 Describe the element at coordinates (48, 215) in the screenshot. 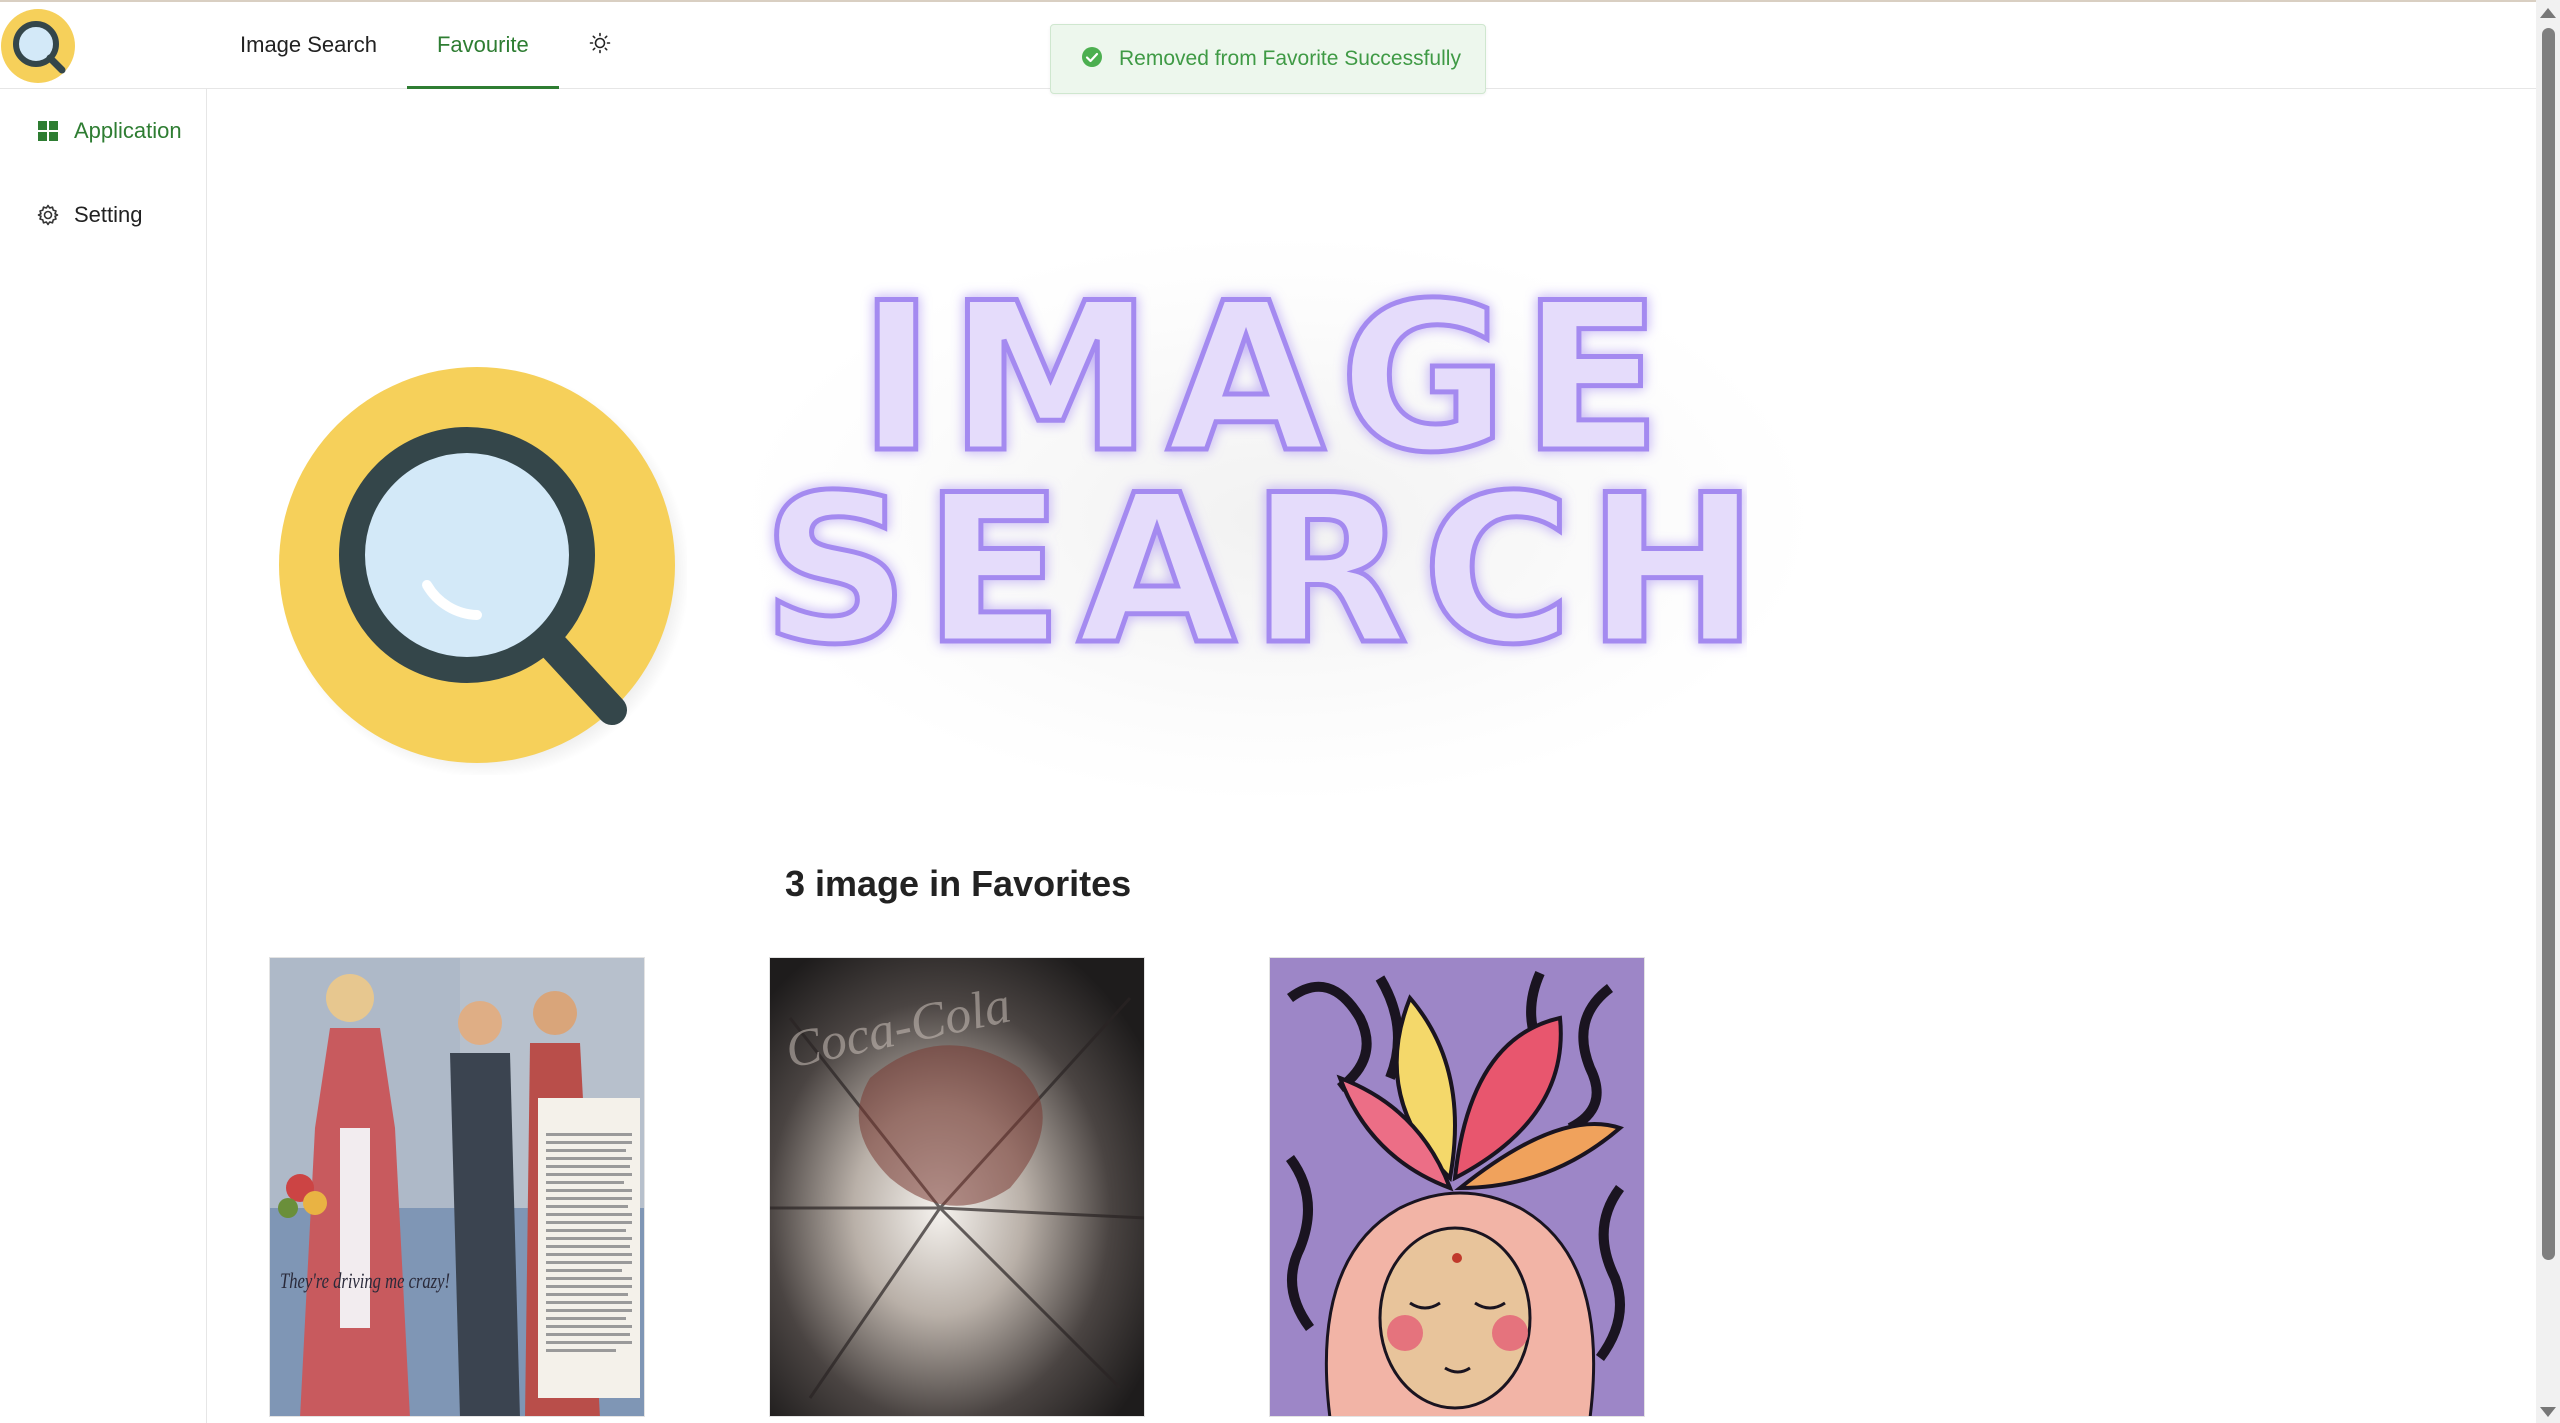

I see `gear-icon` at that location.